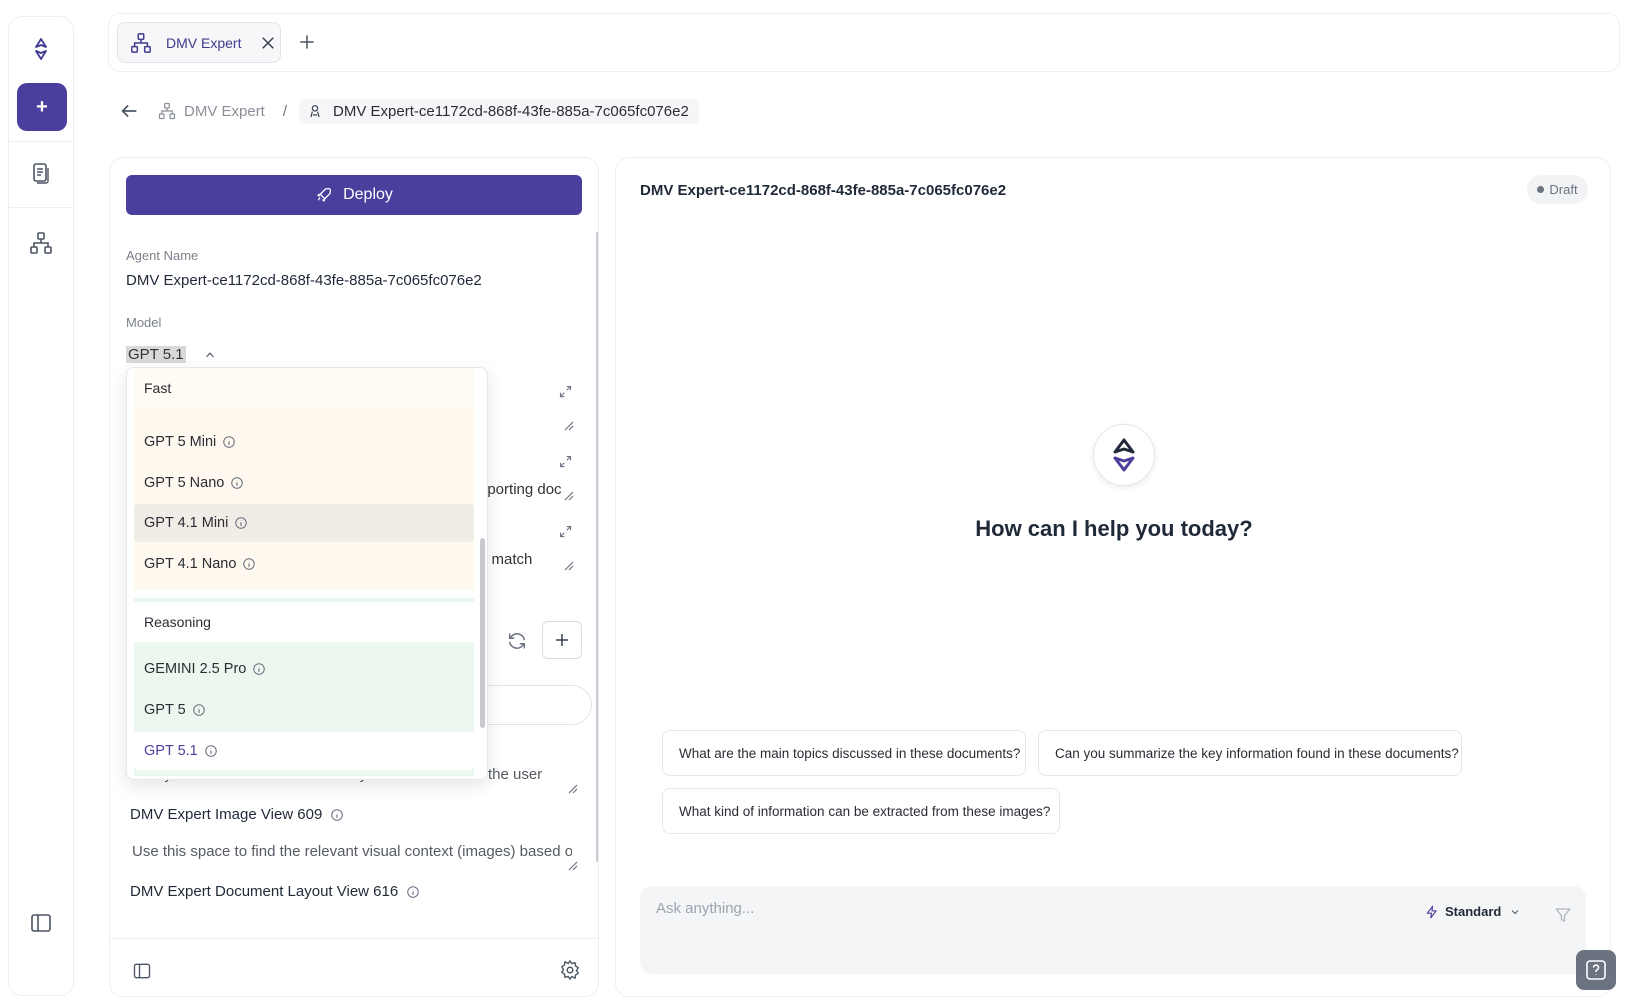  Describe the element at coordinates (156, 354) in the screenshot. I see `model-select-value: GPT 5.1` at that location.